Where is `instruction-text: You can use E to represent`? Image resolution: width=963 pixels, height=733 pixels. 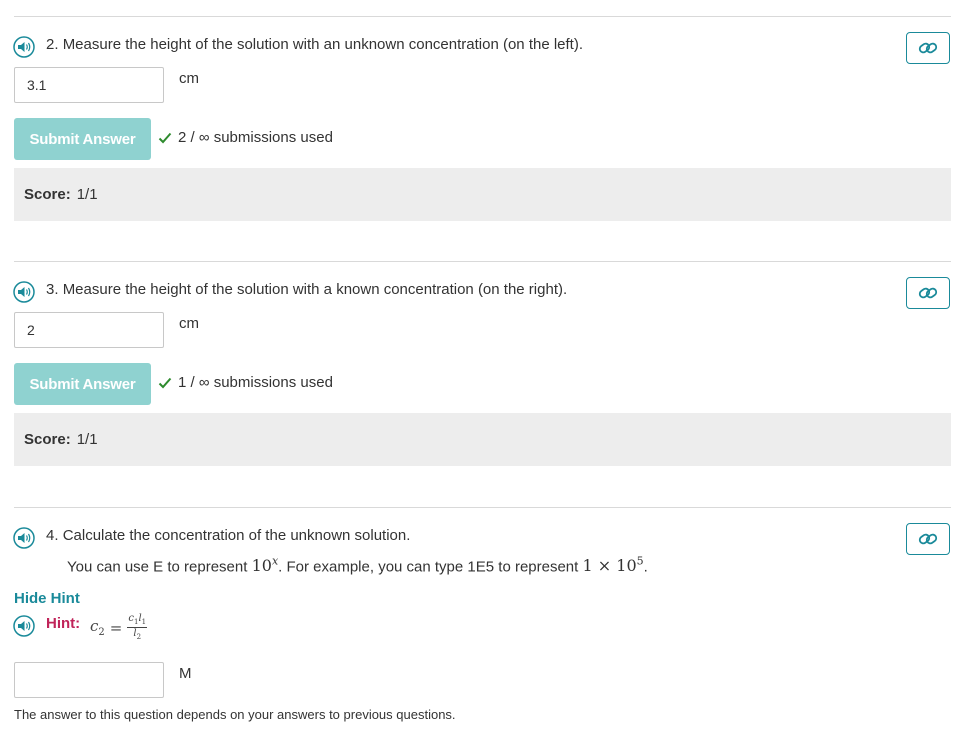
instruction-text: You can use E to represent is located at coordinates (157, 567).